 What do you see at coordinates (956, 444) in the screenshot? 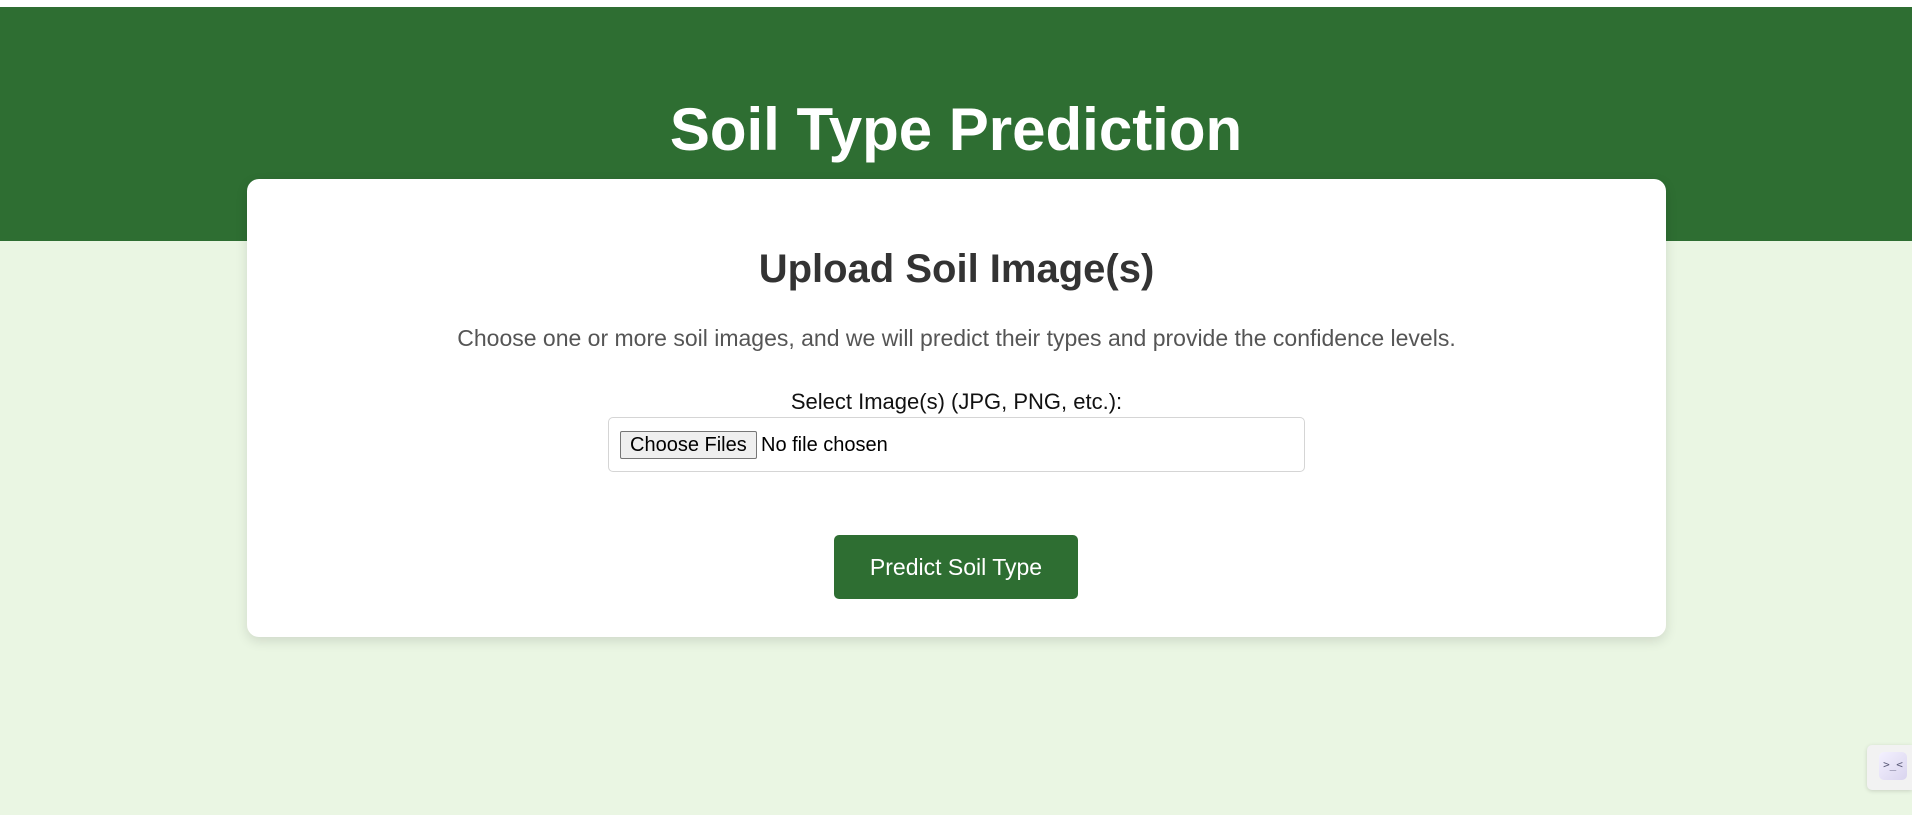
I see `file-input: Choose Files No file chosen` at bounding box center [956, 444].